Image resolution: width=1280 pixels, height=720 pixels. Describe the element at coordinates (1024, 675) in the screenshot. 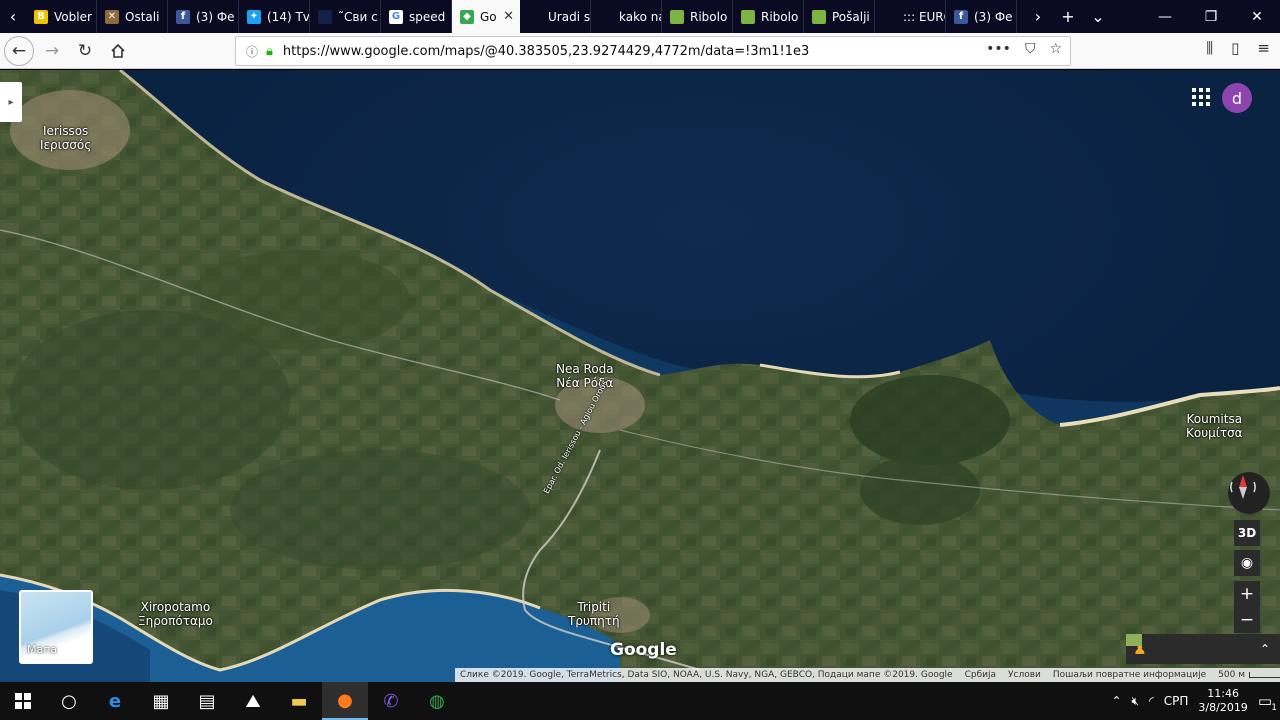

I see `terms-link: Услови` at that location.